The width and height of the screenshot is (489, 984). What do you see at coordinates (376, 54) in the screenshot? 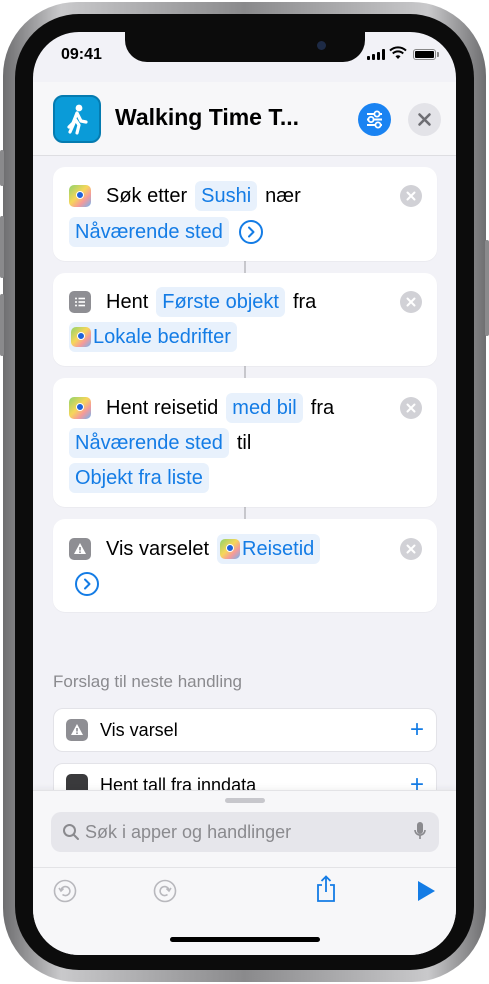
I see `cellular-signal-icon` at bounding box center [376, 54].